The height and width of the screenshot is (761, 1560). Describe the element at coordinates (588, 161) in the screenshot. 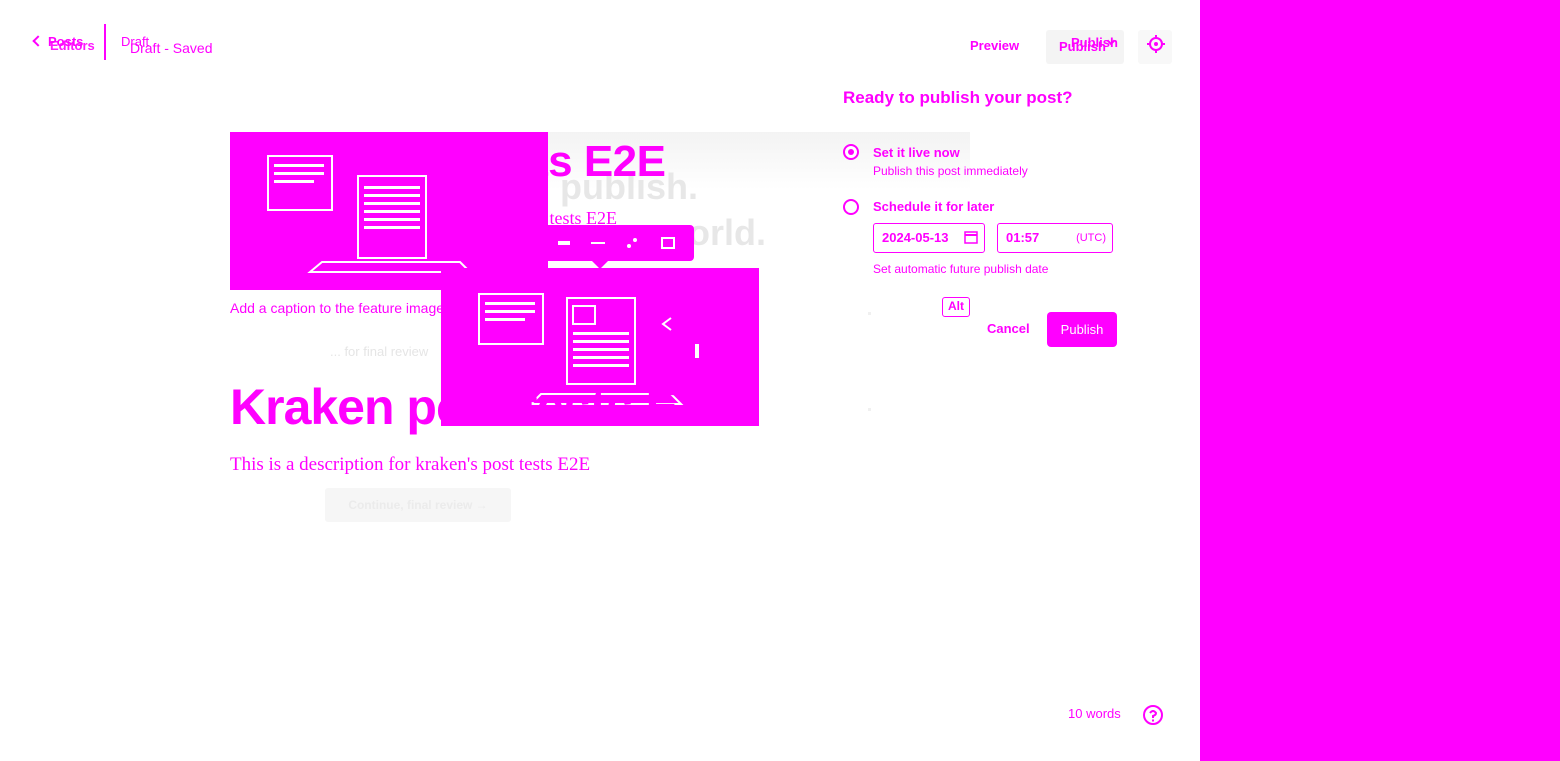

I see `ghost-title: sts E2E` at that location.